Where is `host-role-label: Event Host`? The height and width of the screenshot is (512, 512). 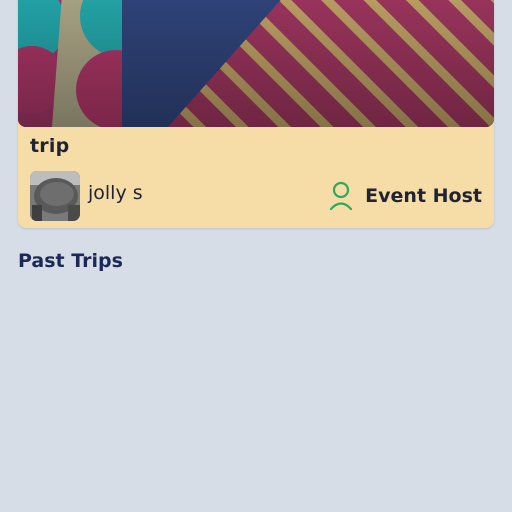
host-role-label: Event Host is located at coordinates (423, 196).